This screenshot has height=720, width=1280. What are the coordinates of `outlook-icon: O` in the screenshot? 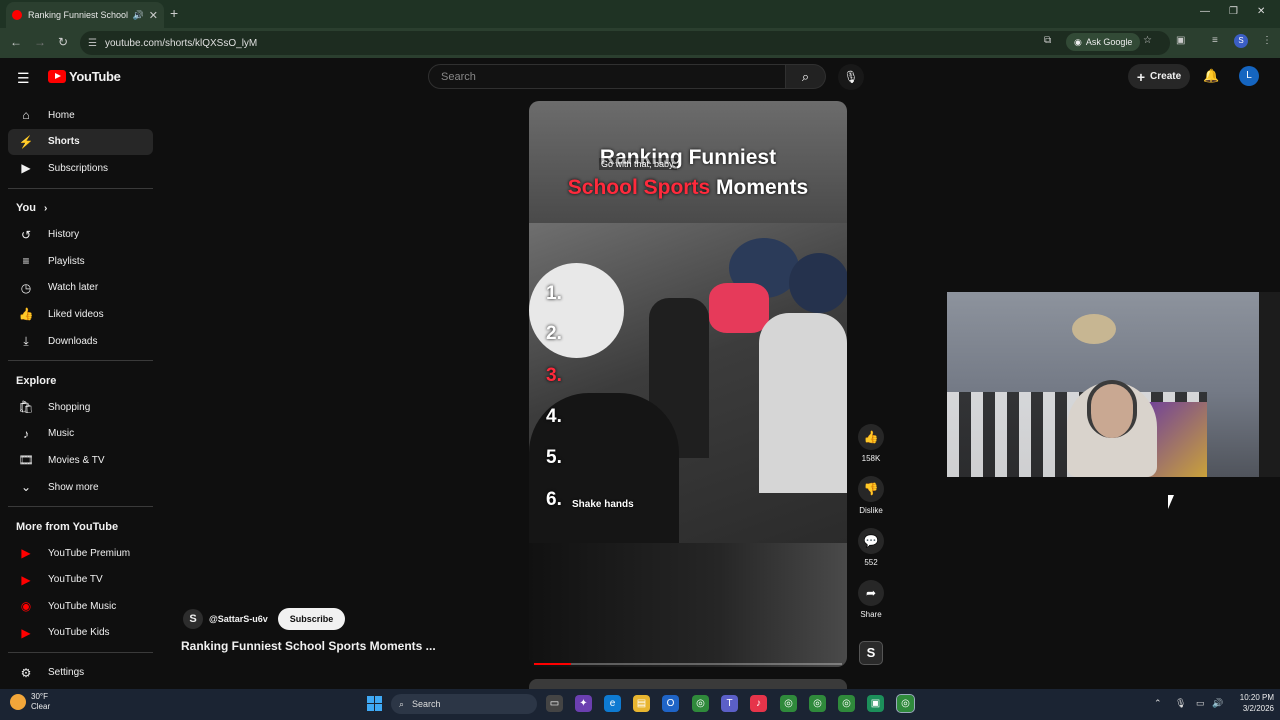 It's located at (670, 703).